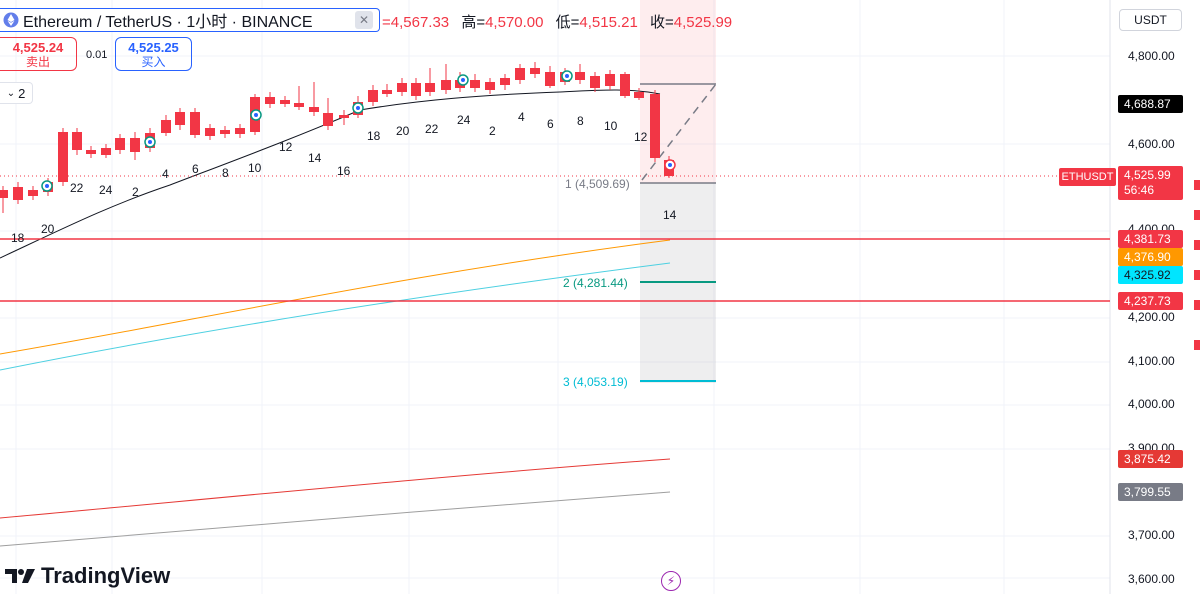  I want to click on indicator-toggle-button: ⌄ 2, so click(16, 93).